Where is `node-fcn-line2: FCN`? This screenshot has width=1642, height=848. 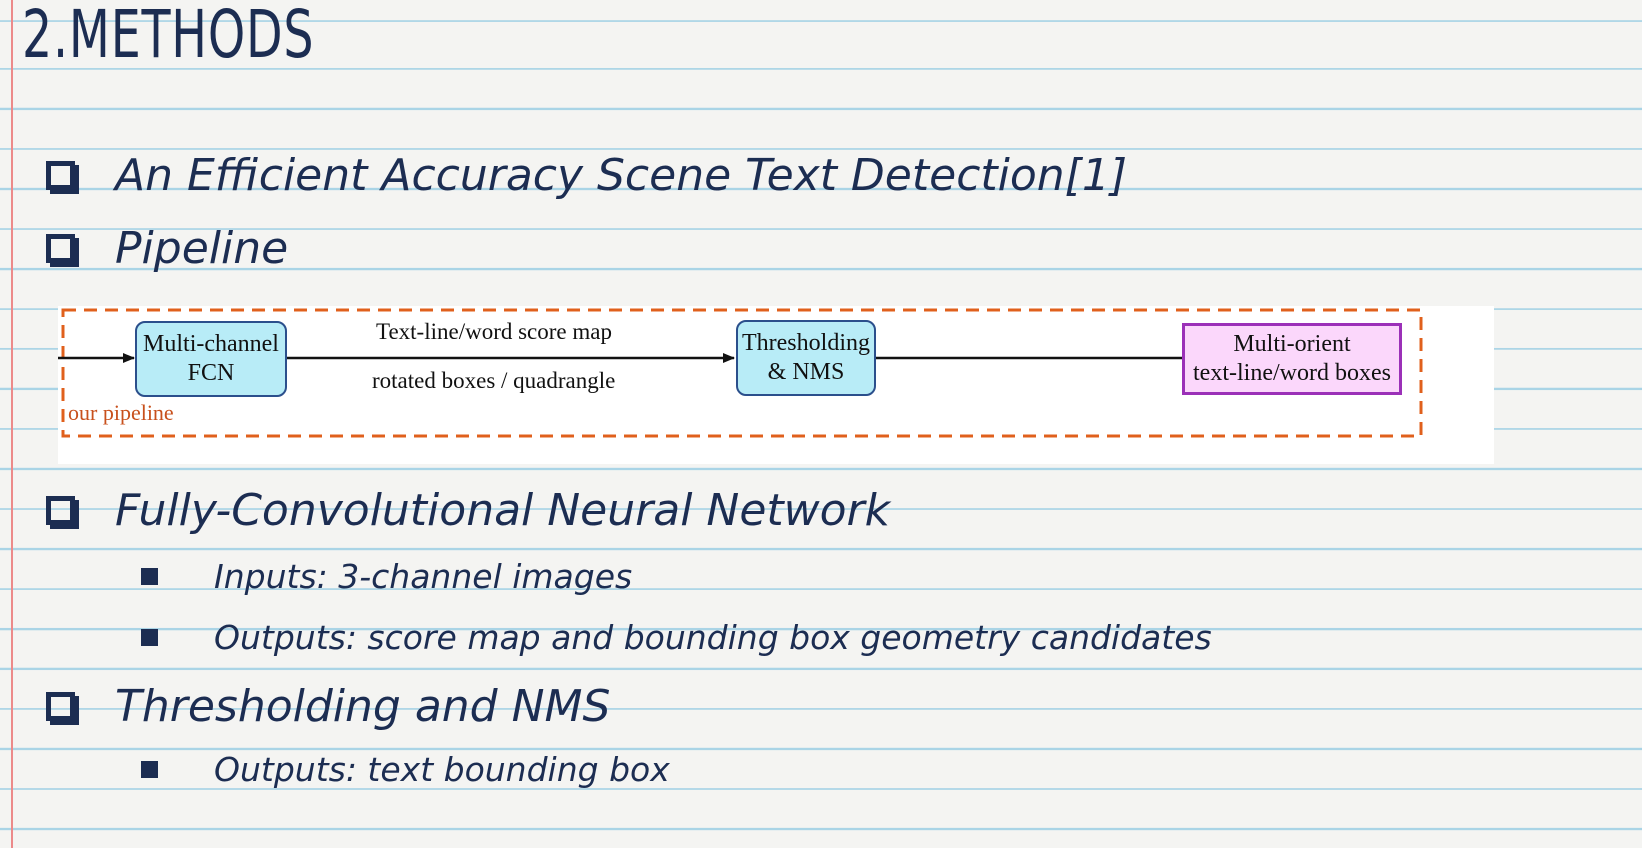
node-fcn-line2: FCN is located at coordinates (211, 373).